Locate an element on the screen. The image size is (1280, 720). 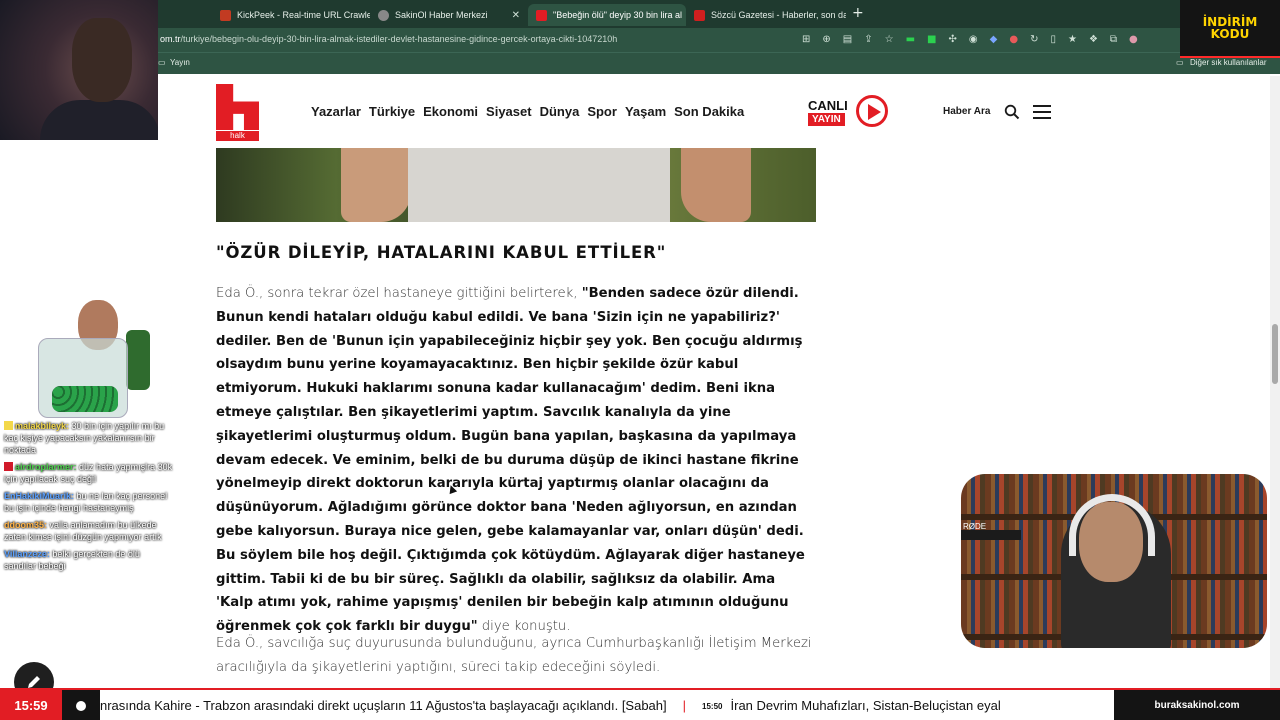
microphone-brand: RØDE is located at coordinates (975, 526).